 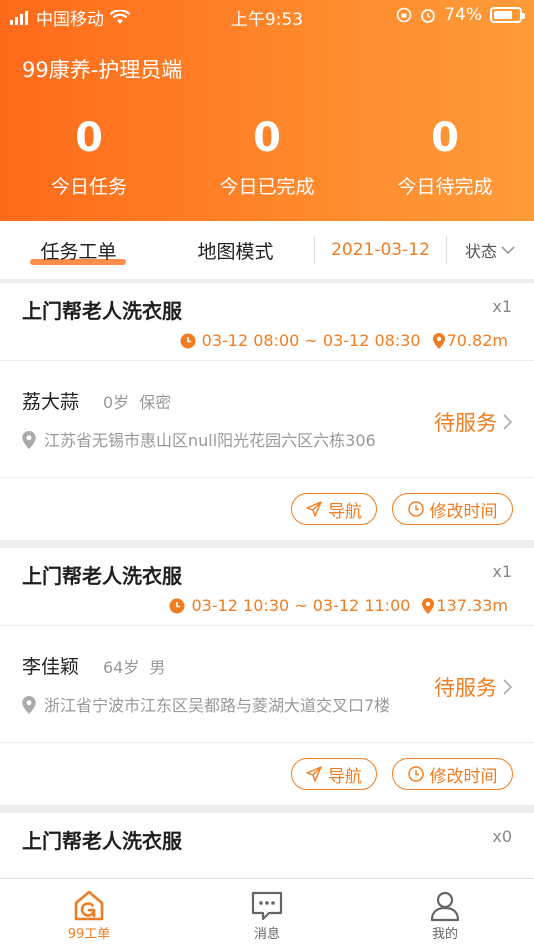 I want to click on stat-today-pending: 0 今日待完成, so click(x=445, y=155).